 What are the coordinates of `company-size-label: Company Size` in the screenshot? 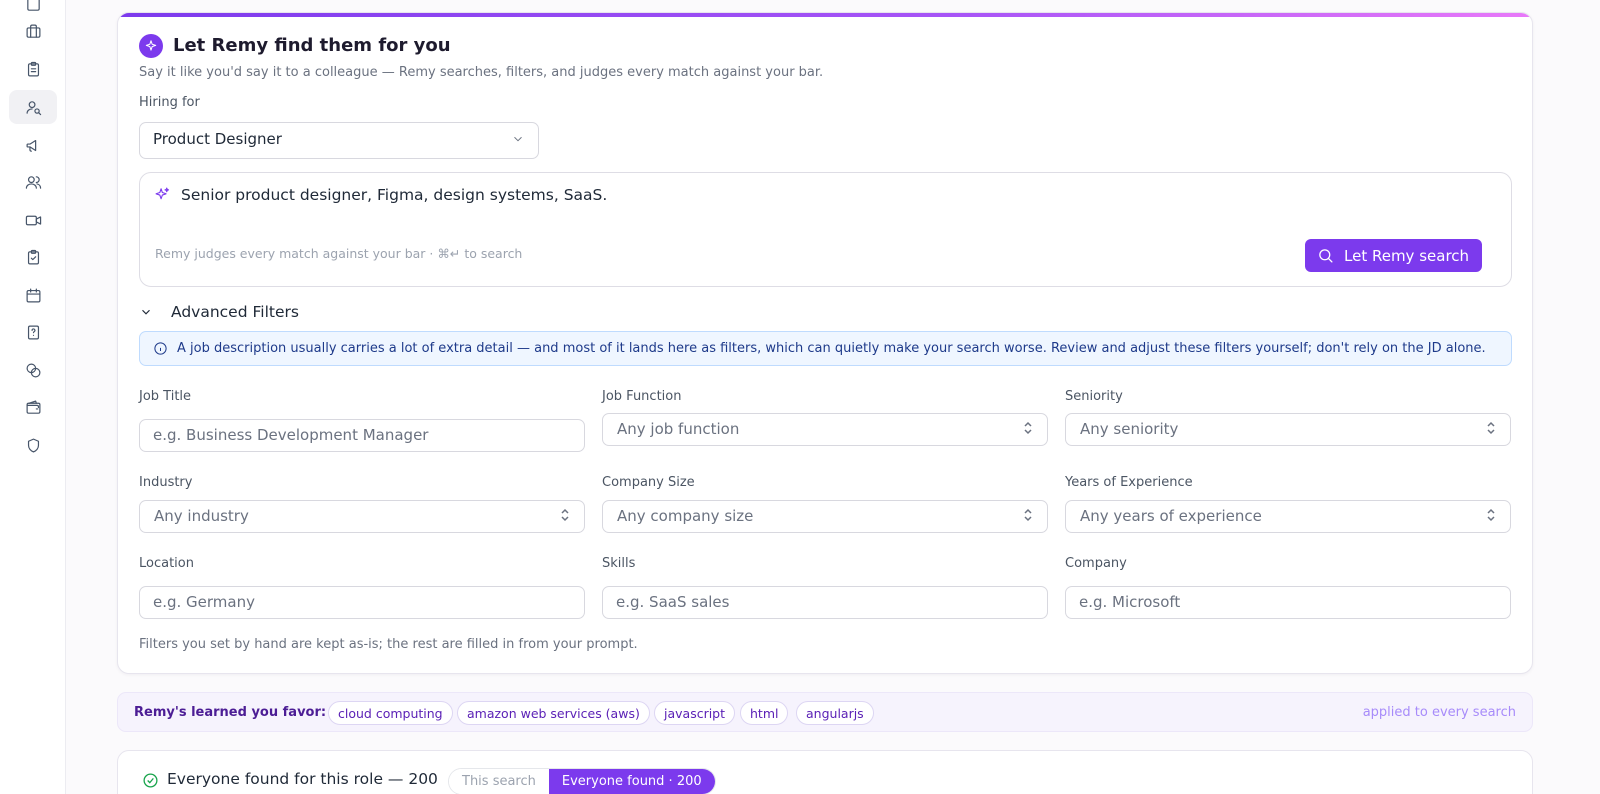 It's located at (648, 482).